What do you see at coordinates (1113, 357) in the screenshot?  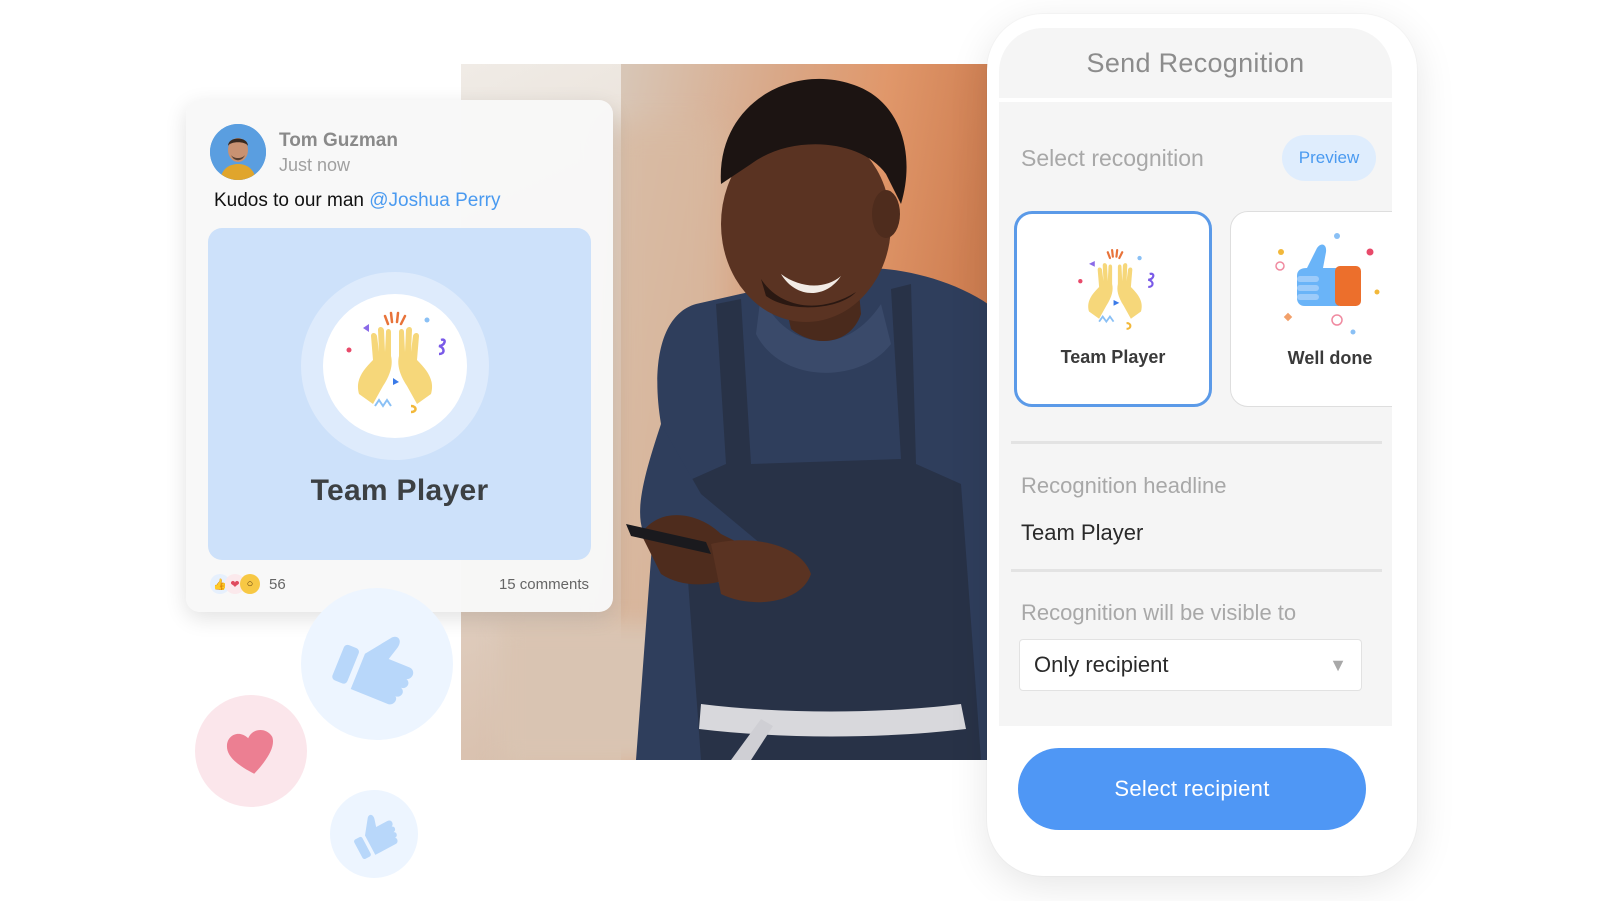 I see `recognition-option-label: Team Player` at bounding box center [1113, 357].